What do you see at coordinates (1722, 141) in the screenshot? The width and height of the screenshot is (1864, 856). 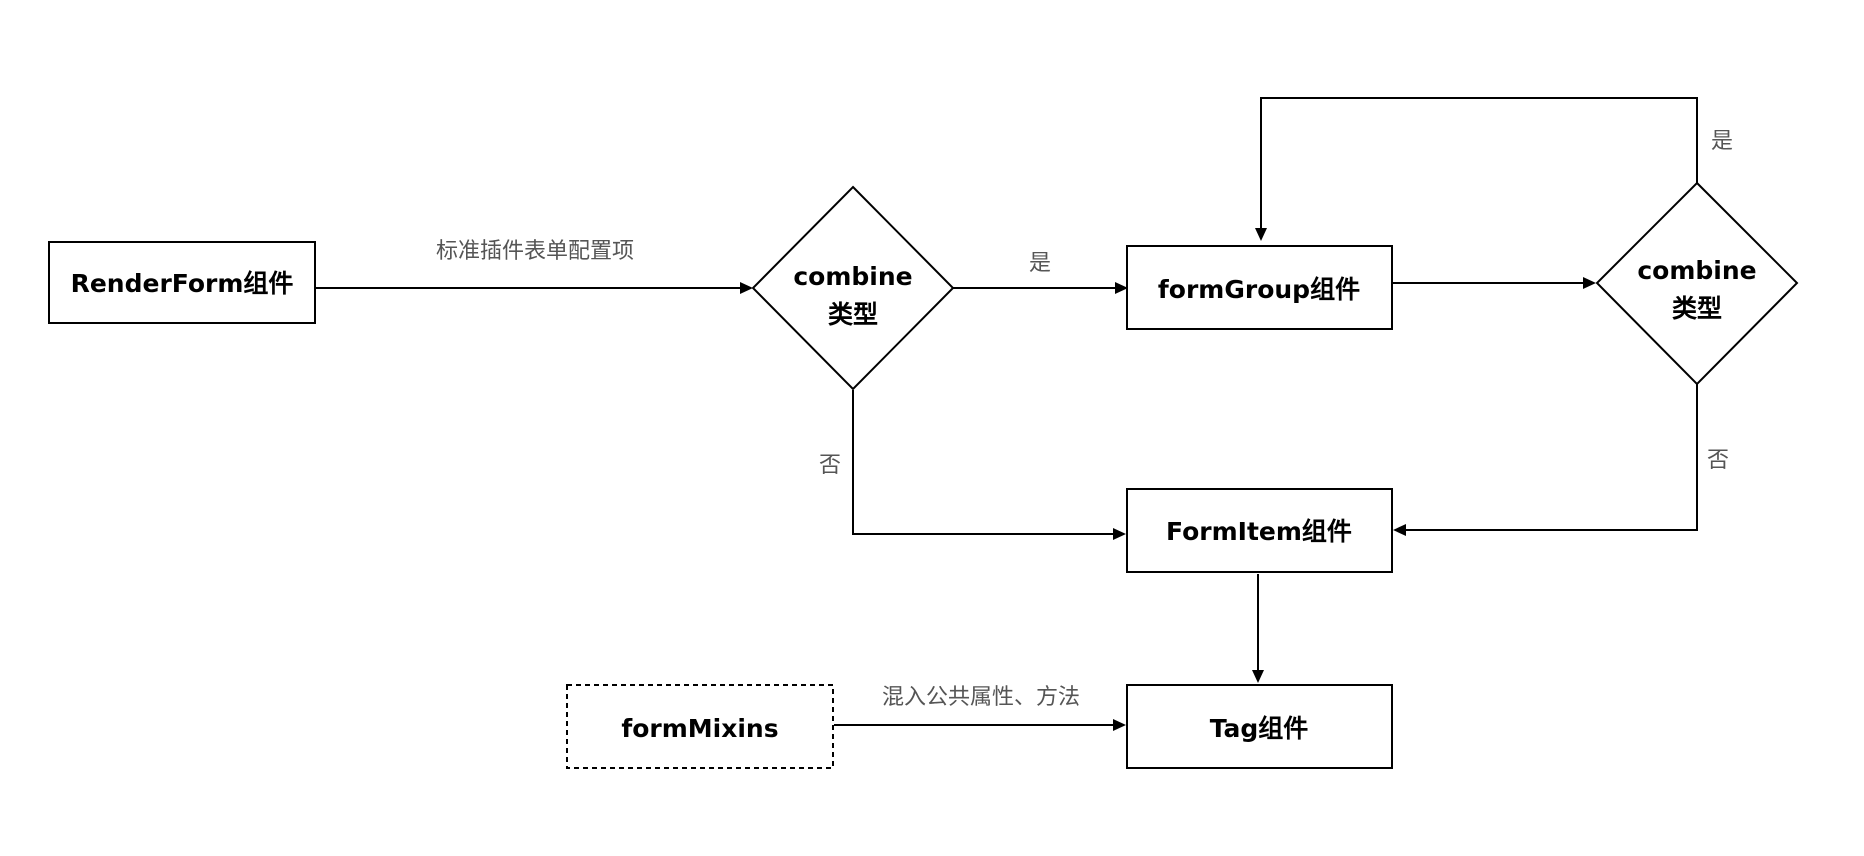 I see `edge-label-right-yes: 是` at bounding box center [1722, 141].